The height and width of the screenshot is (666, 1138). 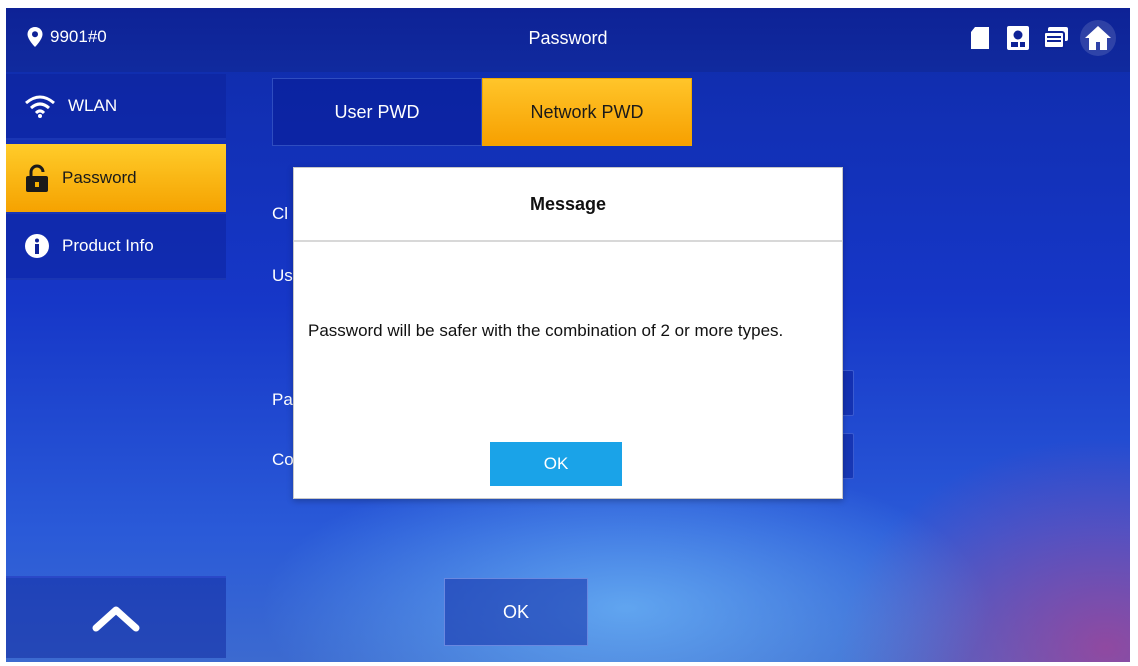 What do you see at coordinates (280, 213) in the screenshot?
I see `form-label-1: Cl` at bounding box center [280, 213].